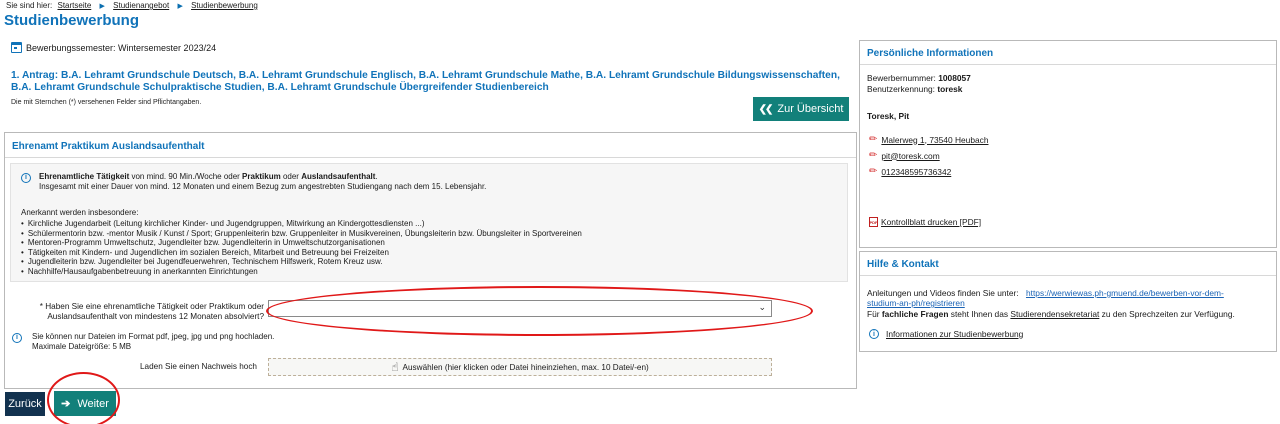 The height and width of the screenshot is (424, 1280). Describe the element at coordinates (71, 20) in the screenshot. I see `page-title: Studienbewerbung` at that location.